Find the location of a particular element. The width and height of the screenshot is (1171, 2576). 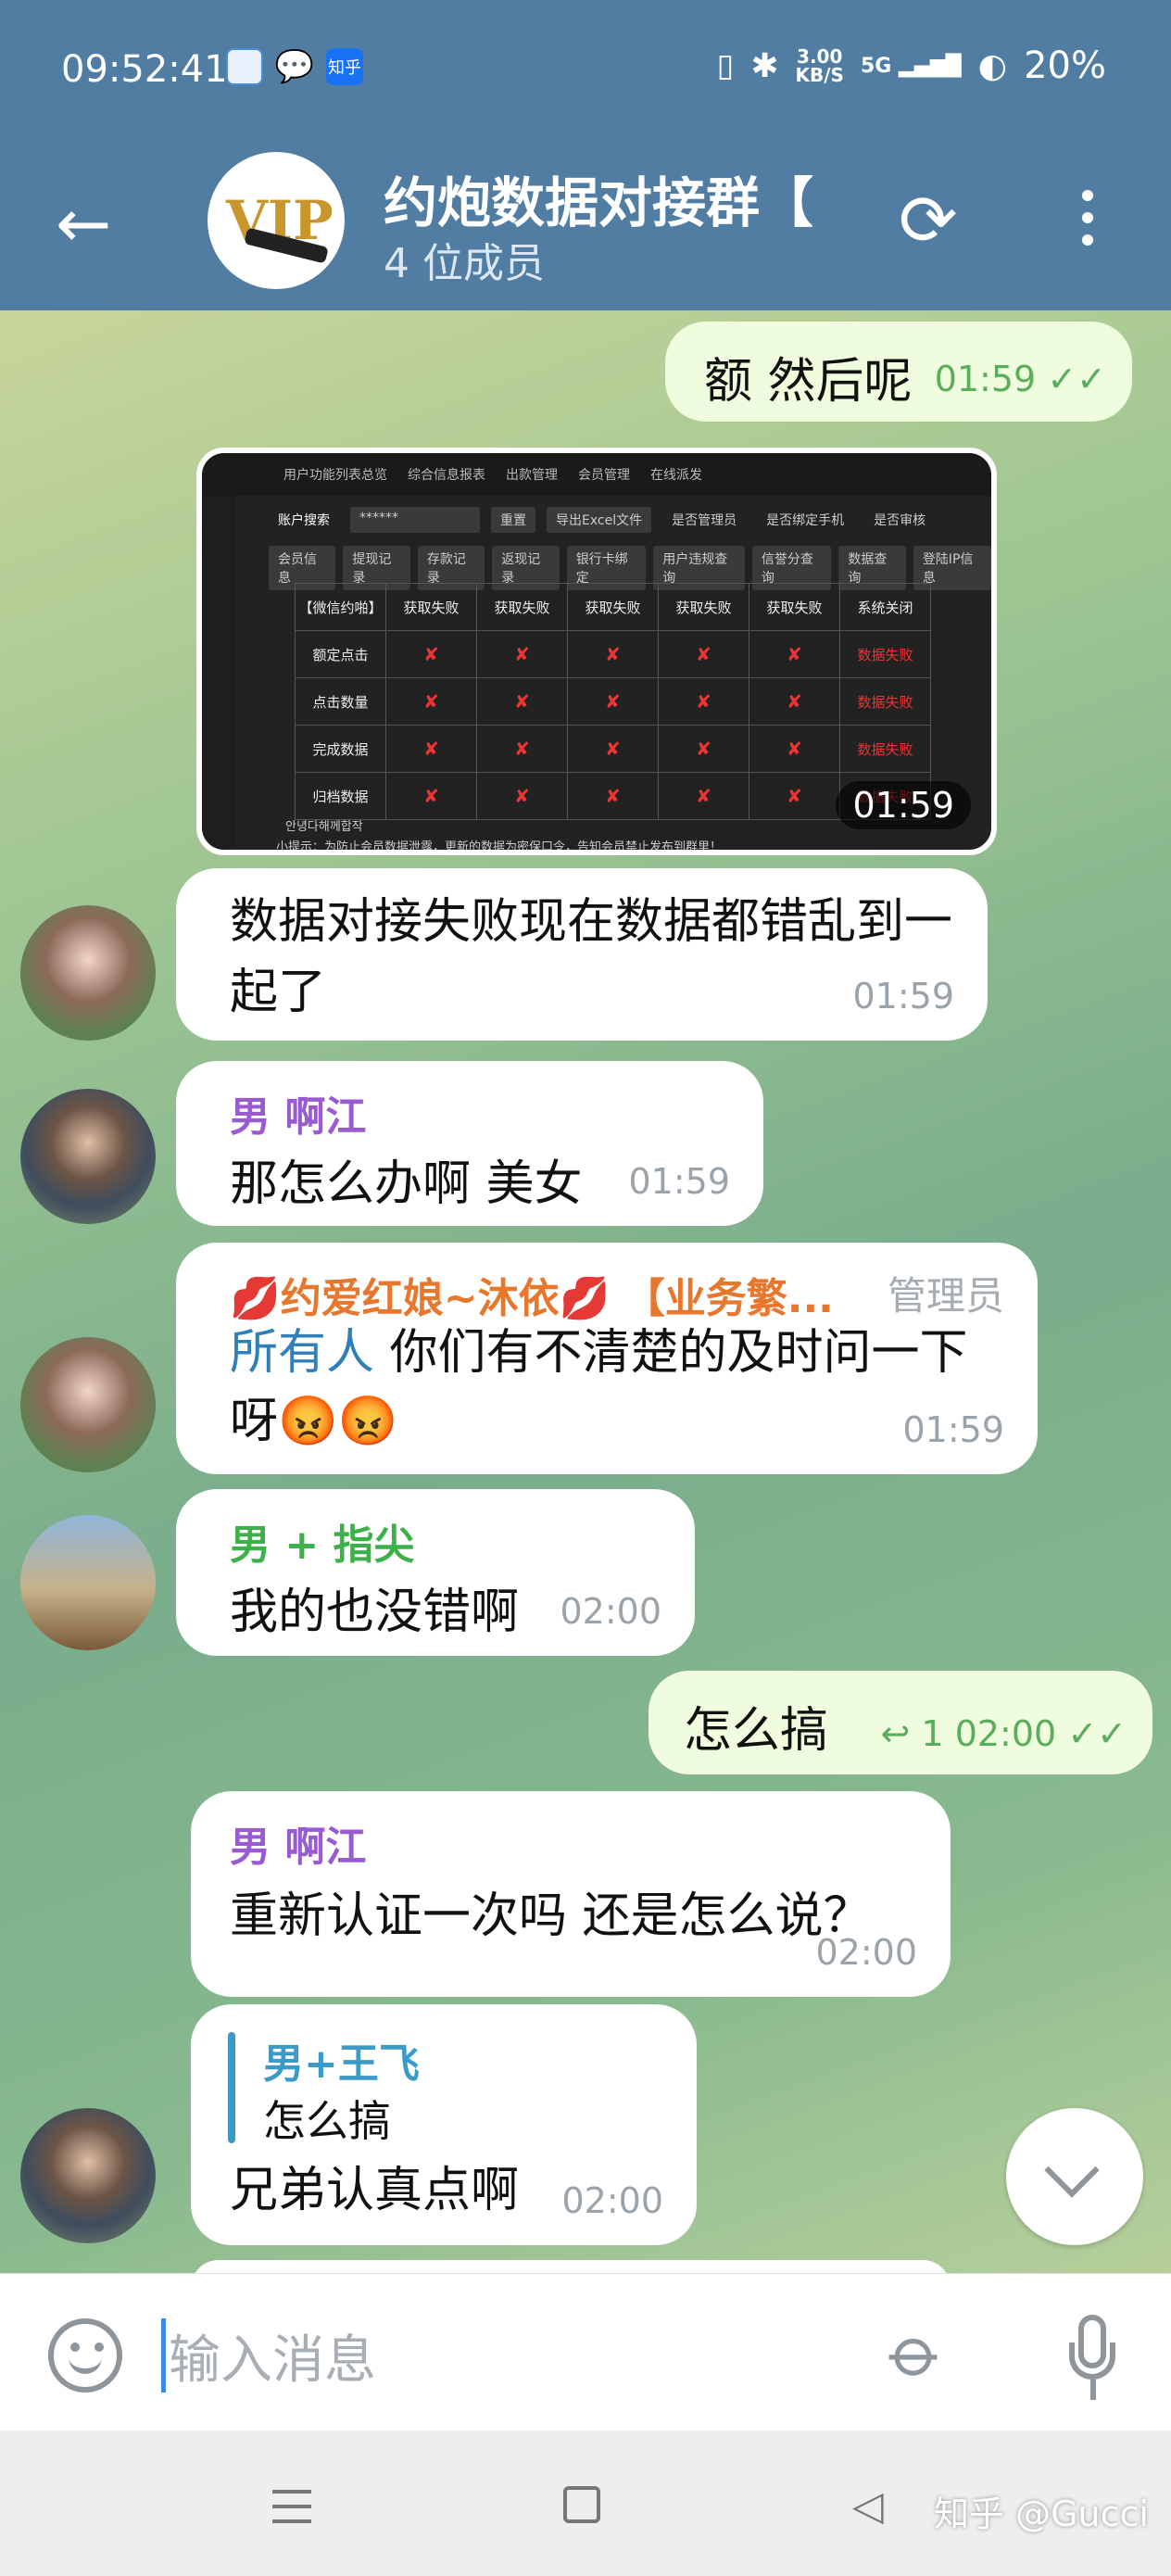

sender-name: 男 + 指尖 is located at coordinates (323, 1541).